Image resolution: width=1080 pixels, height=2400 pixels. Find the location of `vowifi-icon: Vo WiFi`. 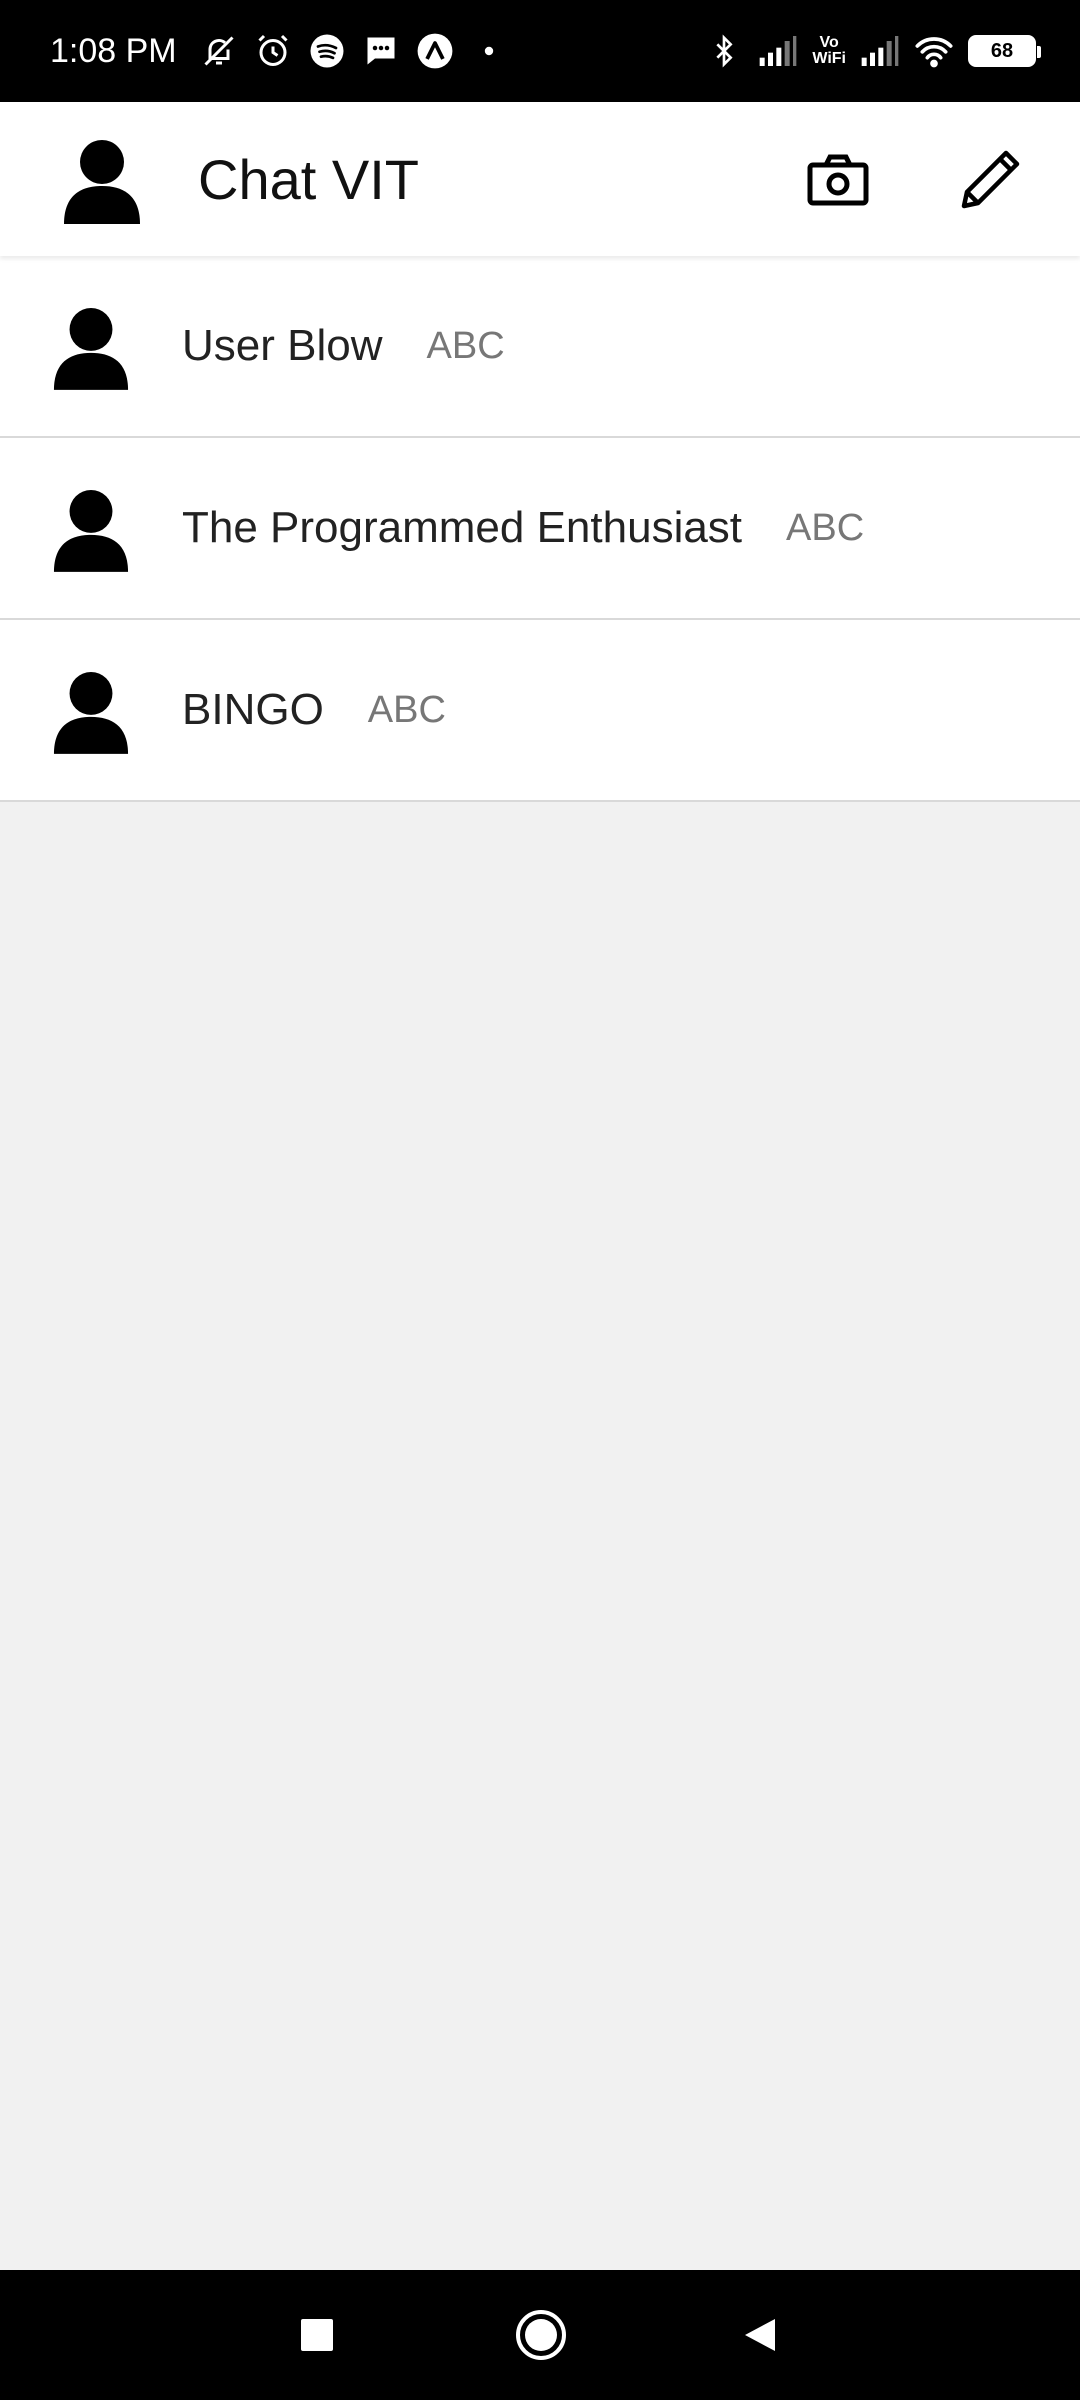

vowifi-icon: Vo WiFi is located at coordinates (829, 51).